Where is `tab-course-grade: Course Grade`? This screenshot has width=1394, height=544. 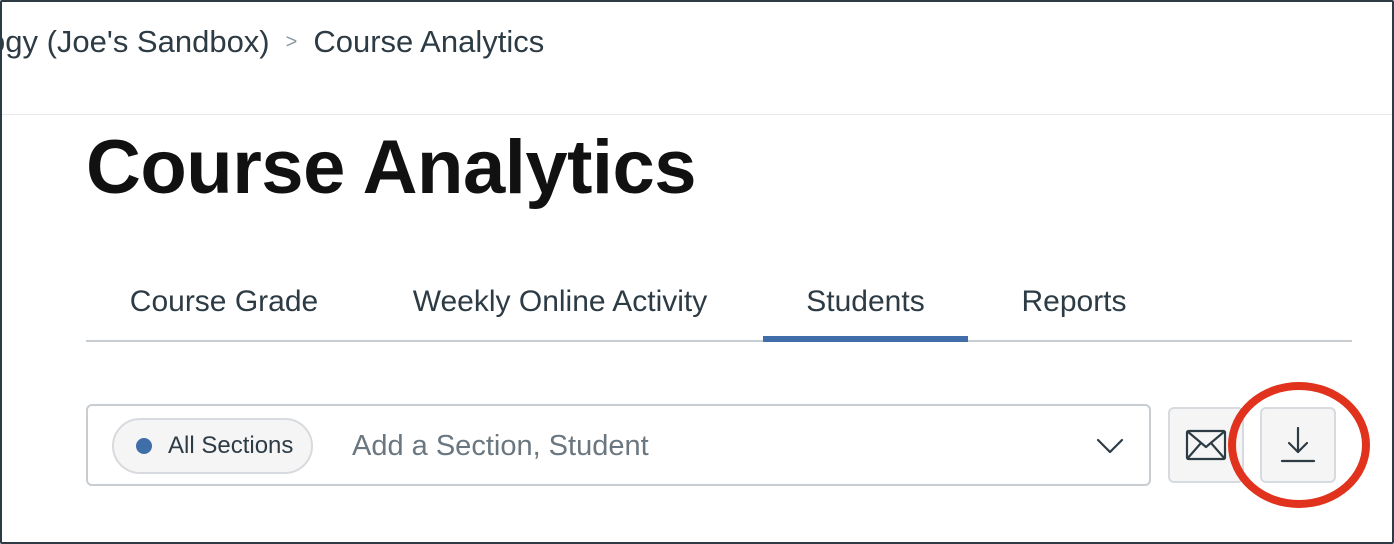 tab-course-grade: Course Grade is located at coordinates (224, 302).